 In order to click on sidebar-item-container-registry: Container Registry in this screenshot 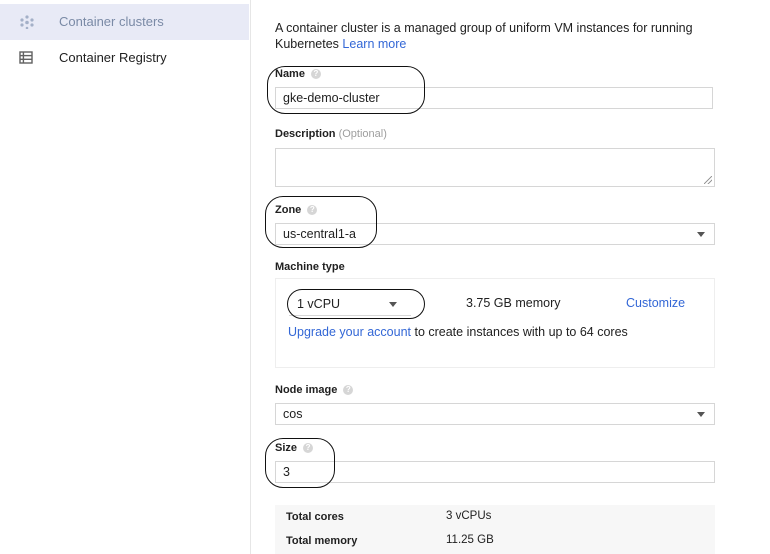, I will do `click(124, 58)`.